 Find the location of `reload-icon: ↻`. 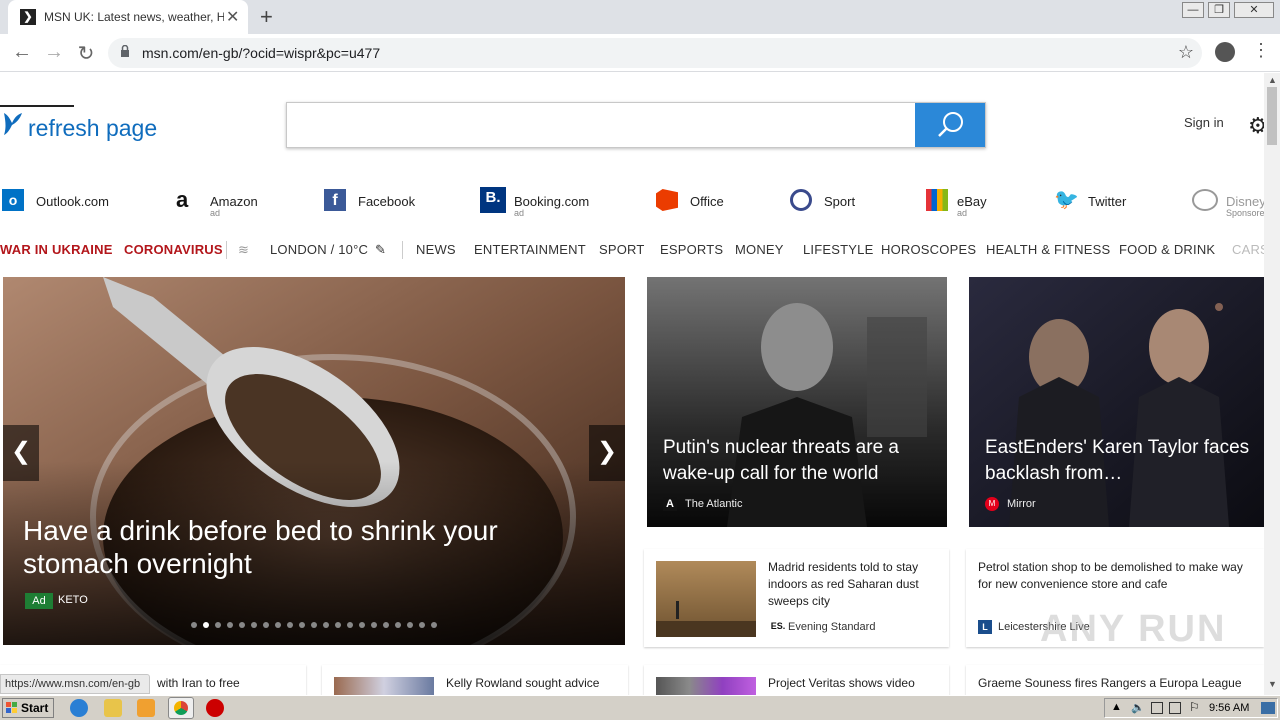

reload-icon: ↻ is located at coordinates (86, 53).